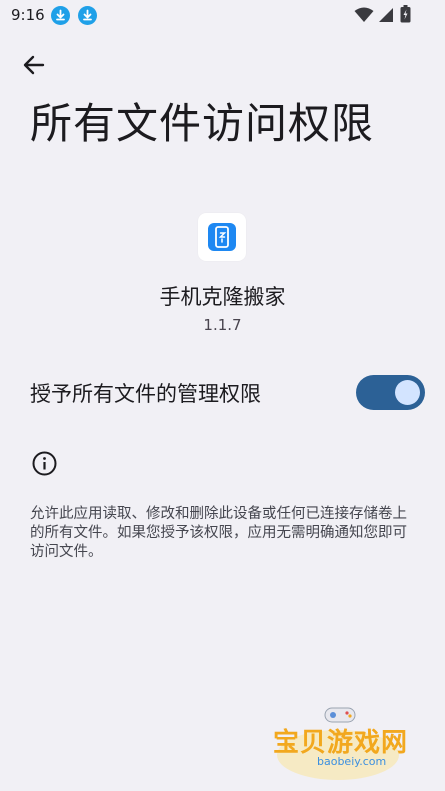 The image size is (445, 791). I want to click on app-icon, so click(222, 237).